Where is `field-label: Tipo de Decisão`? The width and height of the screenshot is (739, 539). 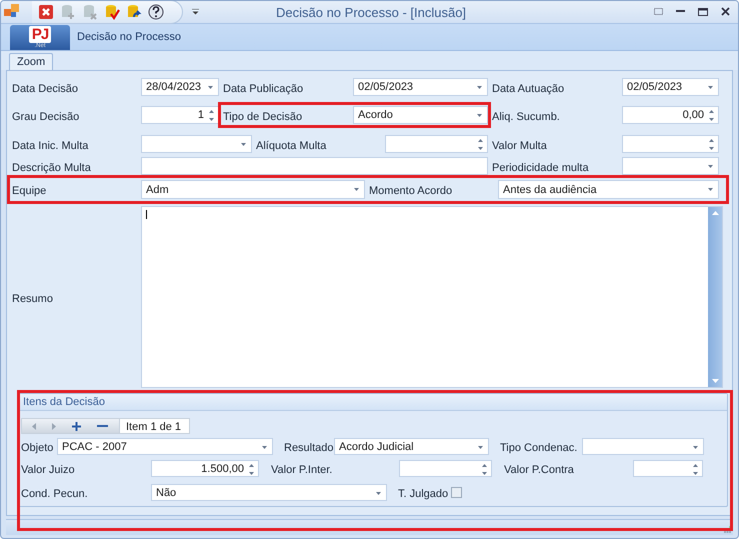
field-label: Tipo de Decisão is located at coordinates (263, 116).